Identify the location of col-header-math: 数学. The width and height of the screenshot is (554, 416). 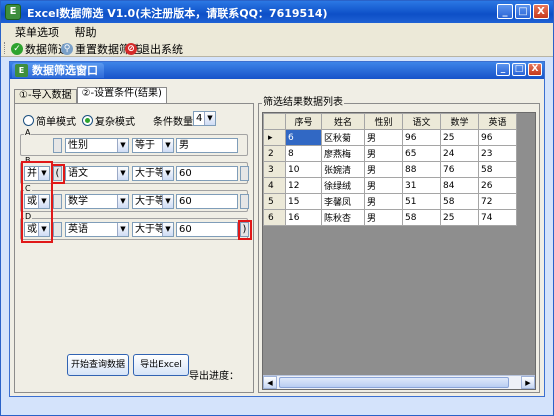
(459, 121).